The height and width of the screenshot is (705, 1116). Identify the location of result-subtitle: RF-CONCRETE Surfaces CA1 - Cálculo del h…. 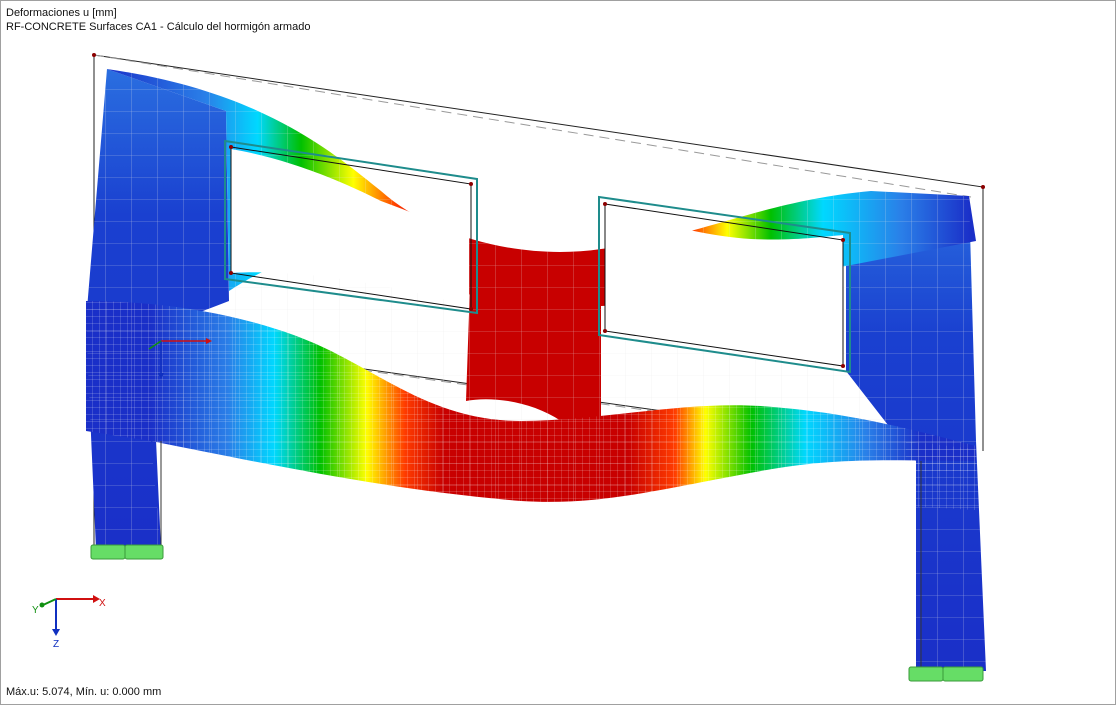
(158, 27).